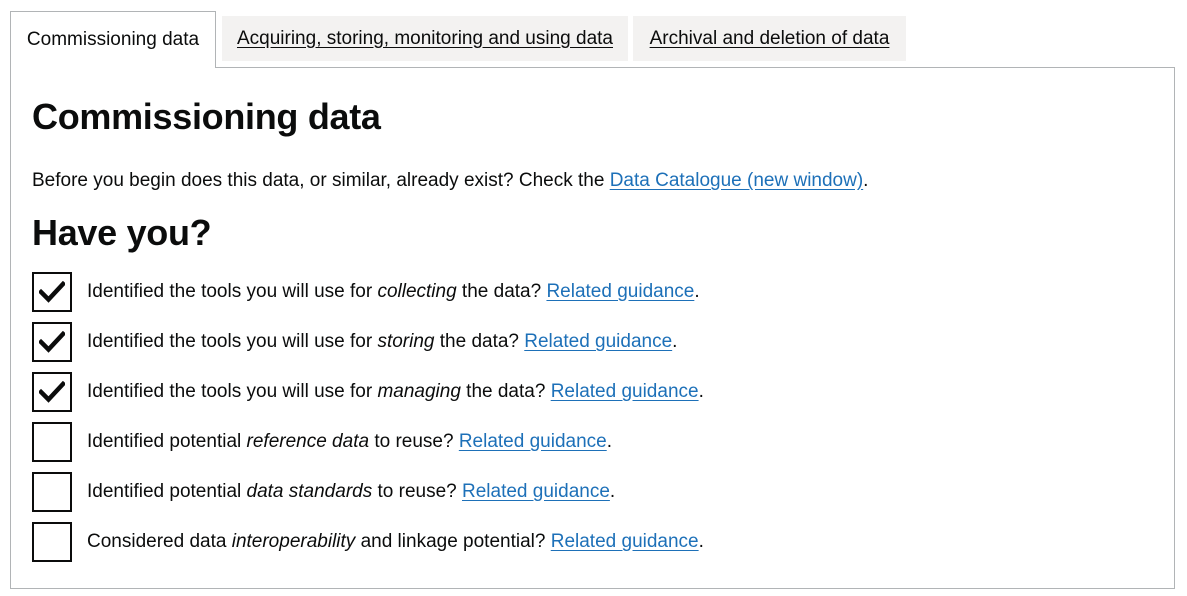  What do you see at coordinates (406, 341) in the screenshot?
I see `item-emphasis: storing` at bounding box center [406, 341].